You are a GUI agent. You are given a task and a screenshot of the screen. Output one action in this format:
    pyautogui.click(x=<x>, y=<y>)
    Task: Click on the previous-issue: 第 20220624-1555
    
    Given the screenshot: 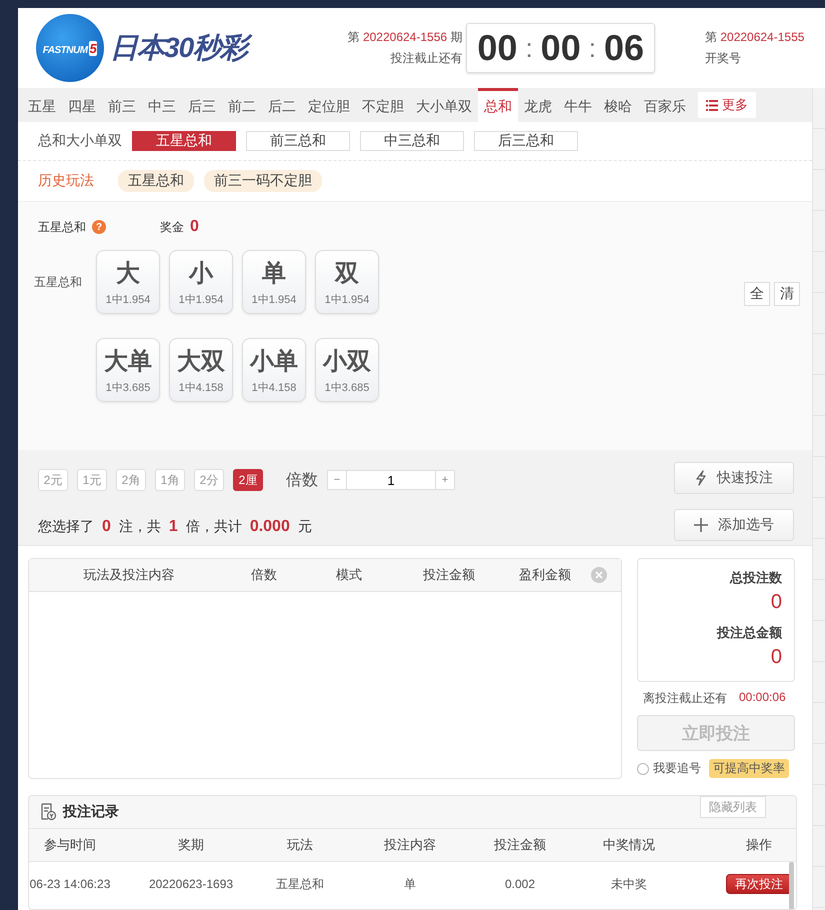 What is the action you would take?
    pyautogui.click(x=754, y=37)
    